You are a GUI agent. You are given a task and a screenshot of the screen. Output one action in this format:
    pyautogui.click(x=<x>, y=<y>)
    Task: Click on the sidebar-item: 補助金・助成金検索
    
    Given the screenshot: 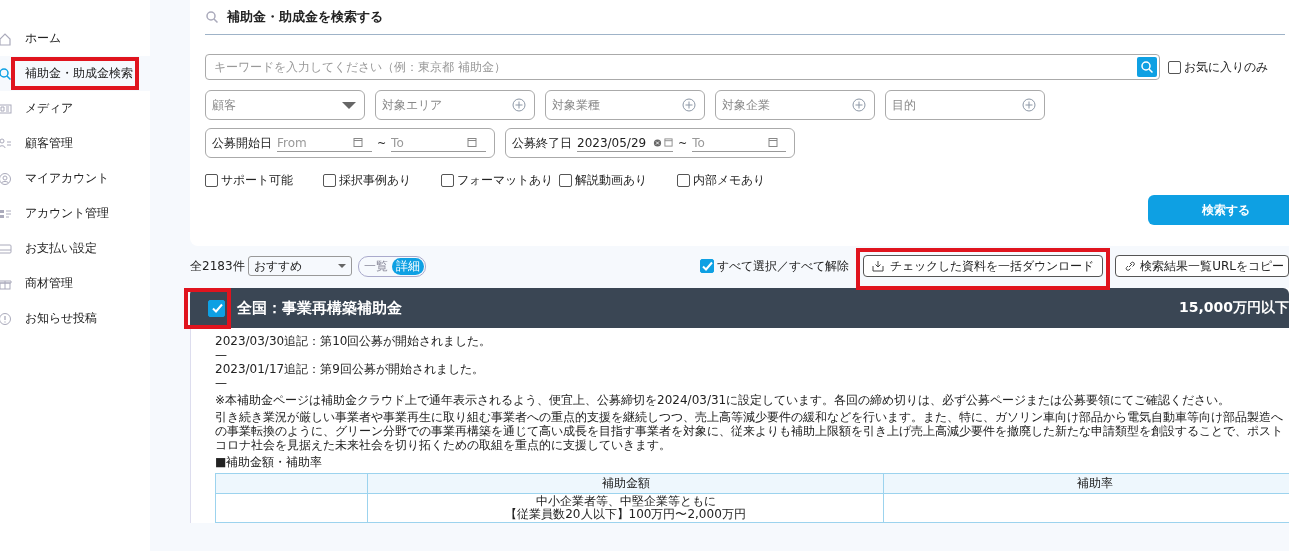 What is the action you would take?
    pyautogui.click(x=75, y=73)
    